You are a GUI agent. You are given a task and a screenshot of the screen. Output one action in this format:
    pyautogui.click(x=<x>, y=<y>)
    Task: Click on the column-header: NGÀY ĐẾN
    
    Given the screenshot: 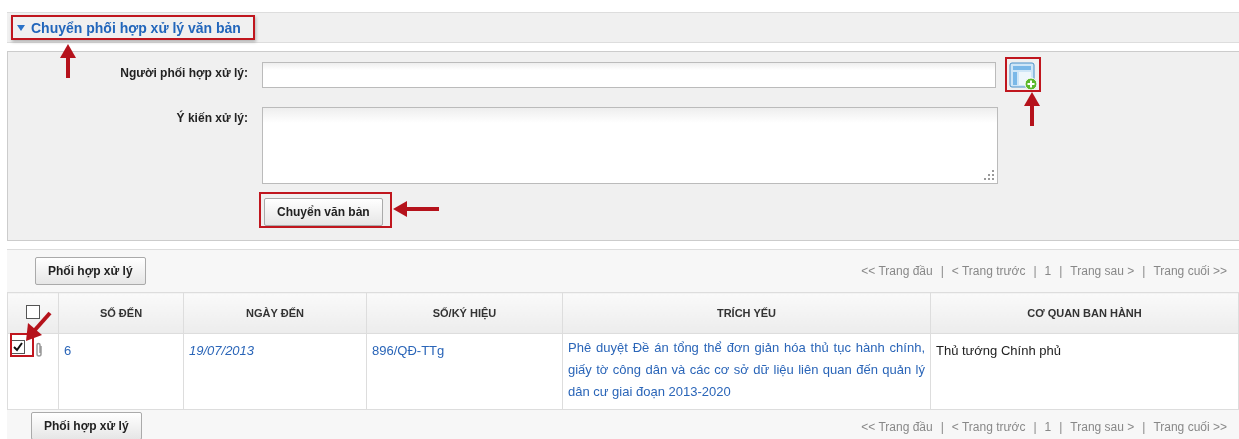 What is the action you would take?
    pyautogui.click(x=275, y=313)
    